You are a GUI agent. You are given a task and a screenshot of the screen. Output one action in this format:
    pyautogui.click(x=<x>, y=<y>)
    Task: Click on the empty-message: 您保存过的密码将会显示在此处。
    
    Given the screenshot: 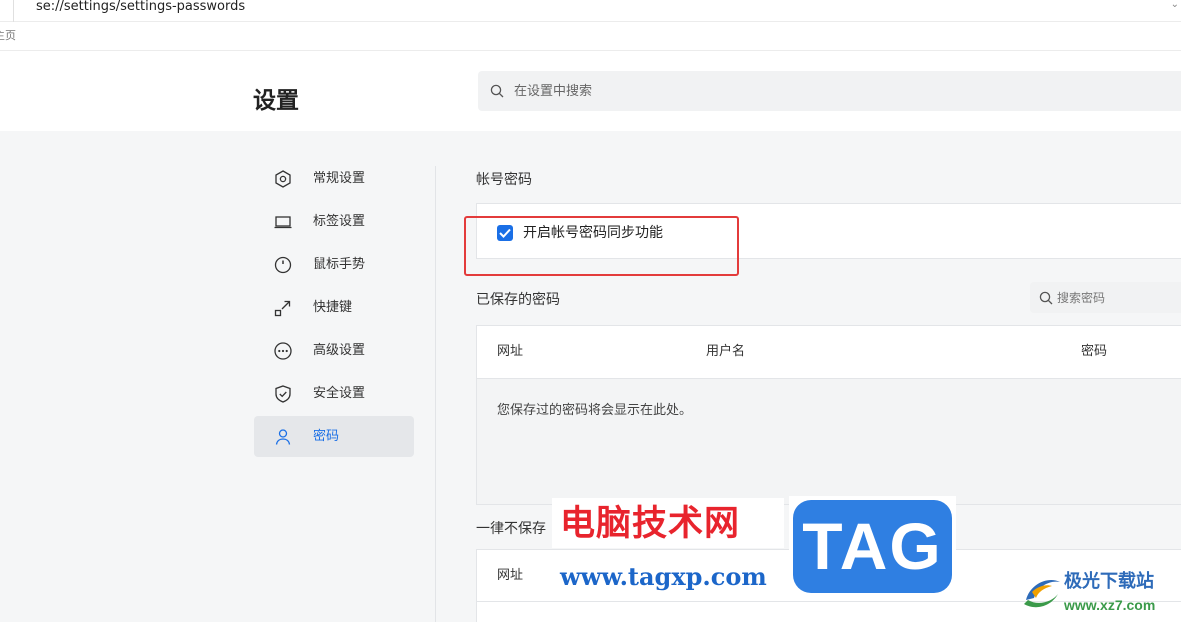 What is the action you would take?
    pyautogui.click(x=595, y=410)
    